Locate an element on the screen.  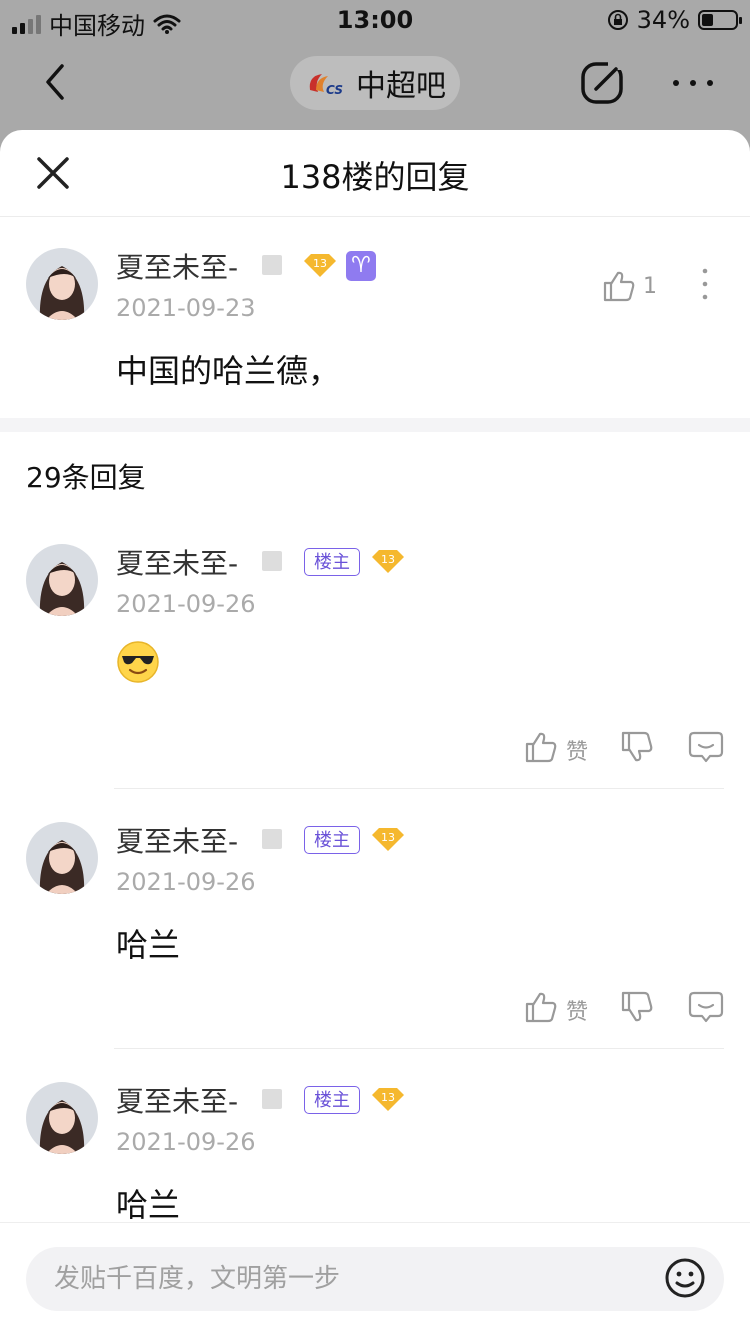
comment-input is located at coordinates (375, 1279).